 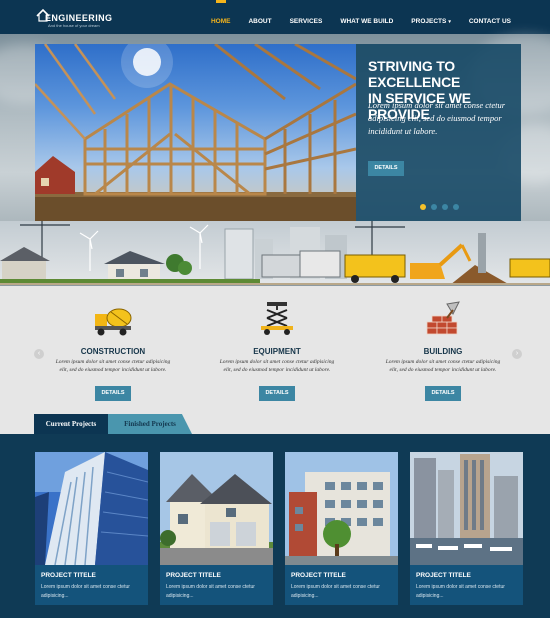 What do you see at coordinates (367, 21) in the screenshot?
I see `nav-label: WHAT WE BUILD` at bounding box center [367, 21].